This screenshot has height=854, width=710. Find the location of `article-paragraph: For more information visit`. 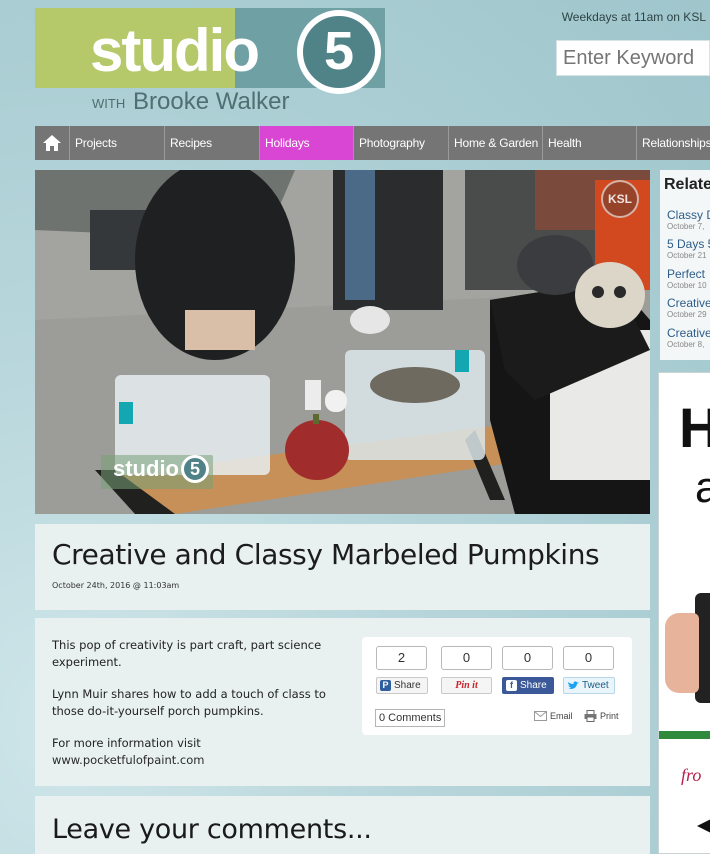

article-paragraph: For more information visit is located at coordinates (126, 743).